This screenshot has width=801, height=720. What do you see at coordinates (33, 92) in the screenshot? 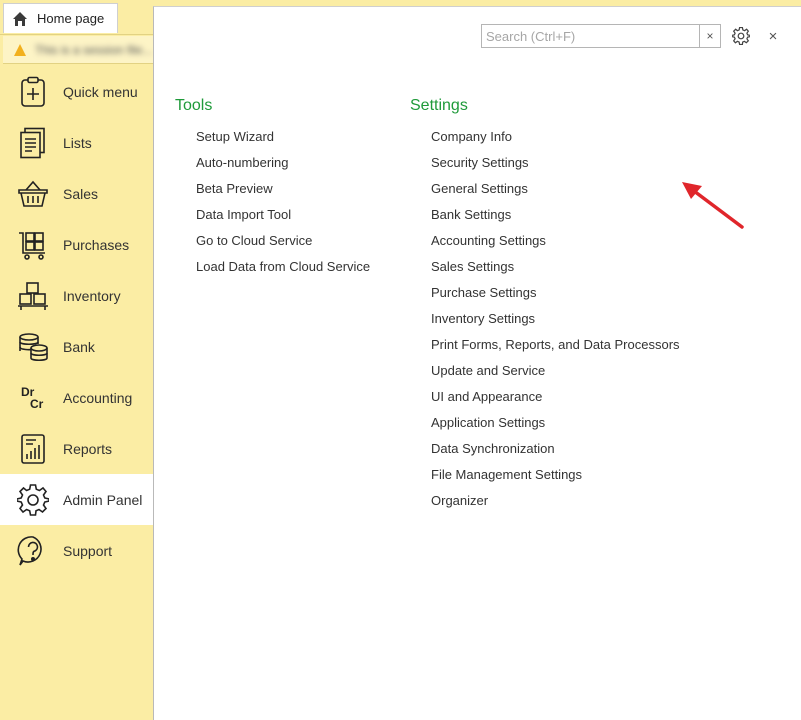
I see `clipboard-plus-icon` at bounding box center [33, 92].